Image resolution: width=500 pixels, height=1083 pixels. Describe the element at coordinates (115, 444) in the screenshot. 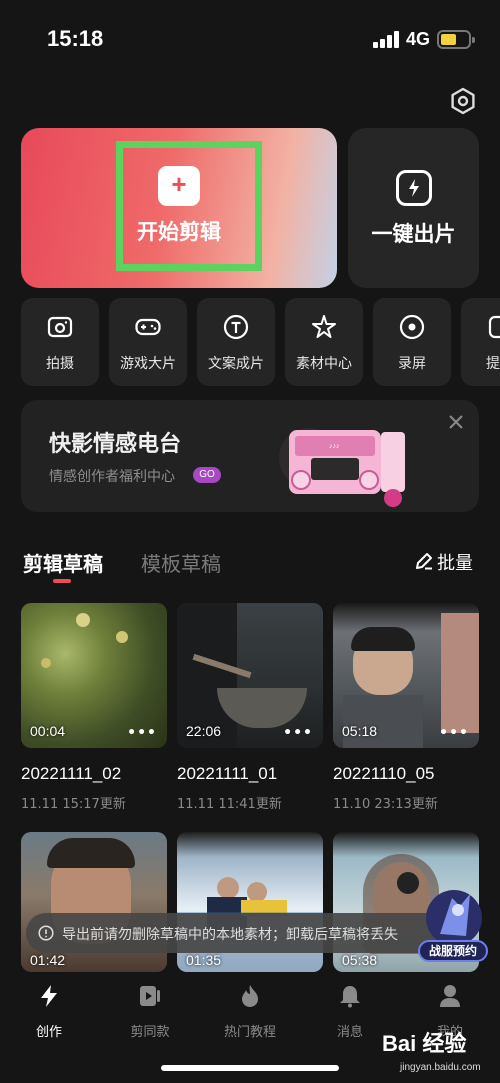

I see `banner-title: 快影情感电台` at that location.